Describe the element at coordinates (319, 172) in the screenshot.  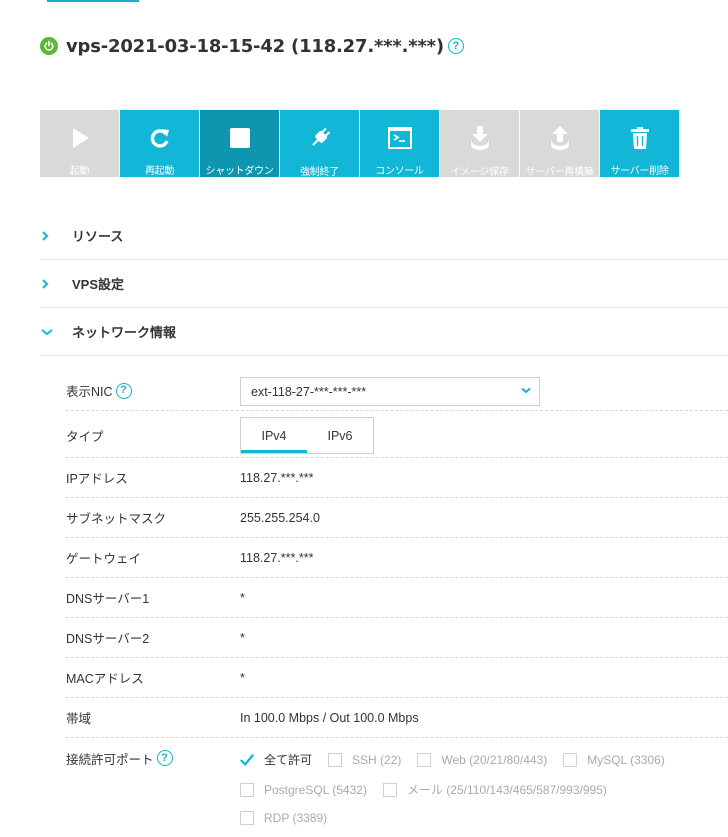
I see `force-stop-button-label: 強制終了` at that location.